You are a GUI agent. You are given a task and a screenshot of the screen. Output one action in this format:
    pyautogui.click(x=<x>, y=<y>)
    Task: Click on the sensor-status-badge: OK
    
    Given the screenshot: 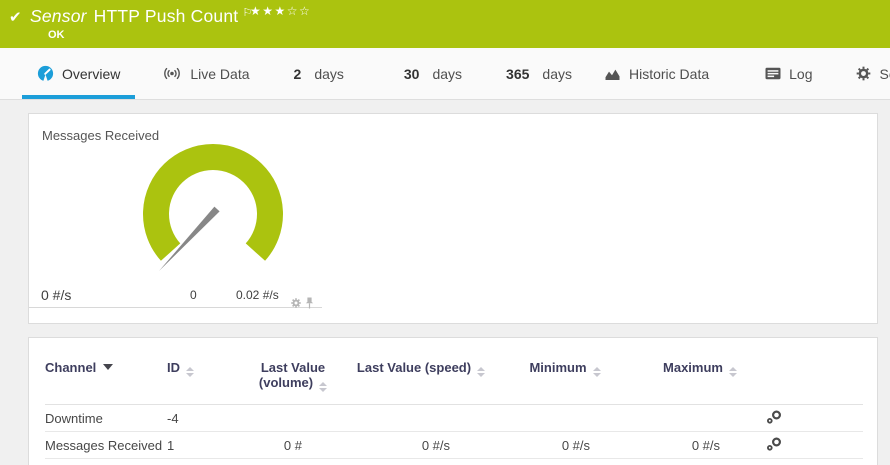 What is the action you would take?
    pyautogui.click(x=56, y=35)
    